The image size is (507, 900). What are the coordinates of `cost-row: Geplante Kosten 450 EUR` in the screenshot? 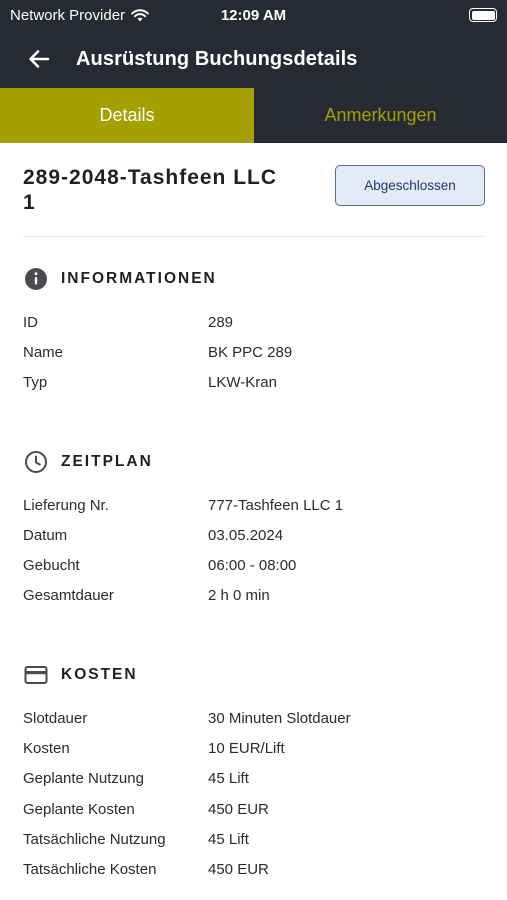 It's located at (254, 809).